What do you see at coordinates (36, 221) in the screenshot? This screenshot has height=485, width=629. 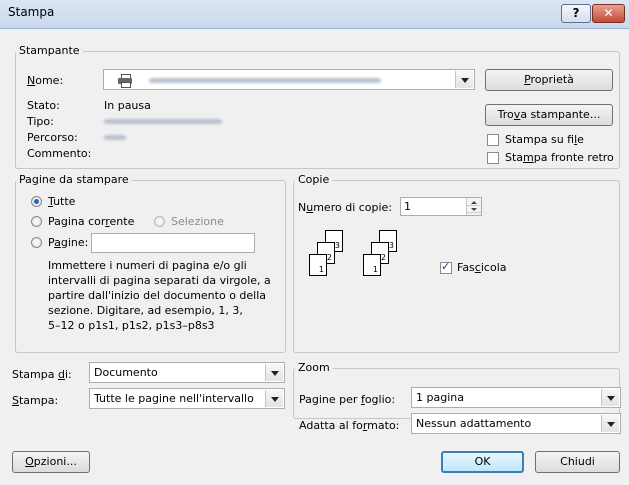 I see `current-page-radio` at bounding box center [36, 221].